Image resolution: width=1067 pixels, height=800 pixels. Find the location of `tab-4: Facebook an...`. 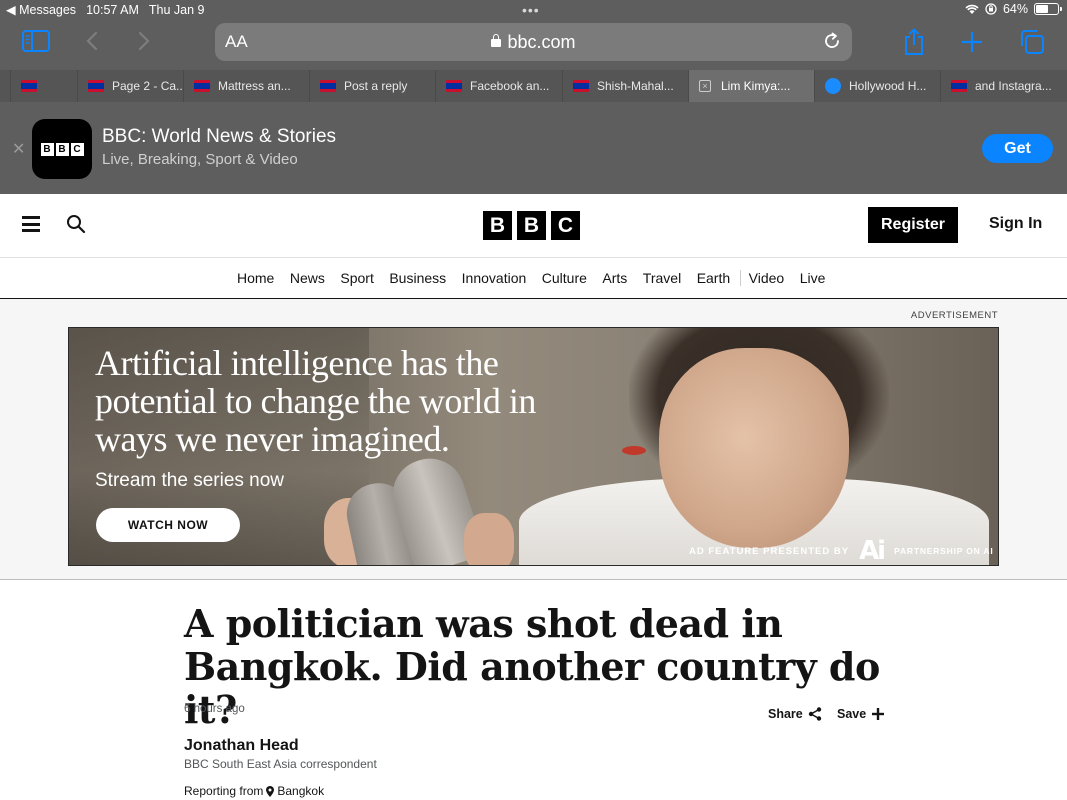

tab-4: Facebook an... is located at coordinates (498, 86).